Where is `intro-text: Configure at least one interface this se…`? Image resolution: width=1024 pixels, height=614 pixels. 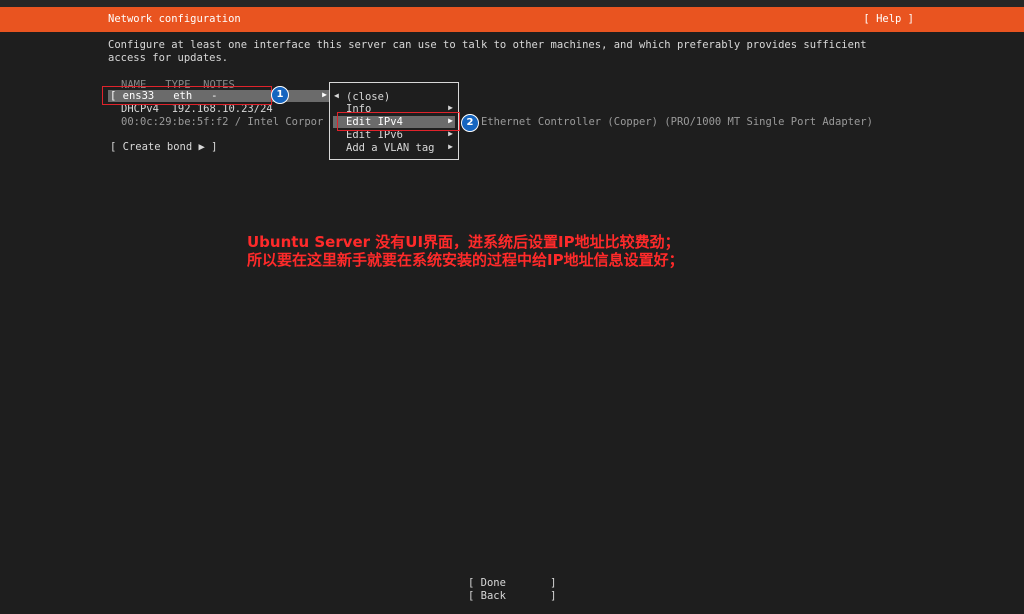
intro-text: Configure at least one interface this se… is located at coordinates (487, 51).